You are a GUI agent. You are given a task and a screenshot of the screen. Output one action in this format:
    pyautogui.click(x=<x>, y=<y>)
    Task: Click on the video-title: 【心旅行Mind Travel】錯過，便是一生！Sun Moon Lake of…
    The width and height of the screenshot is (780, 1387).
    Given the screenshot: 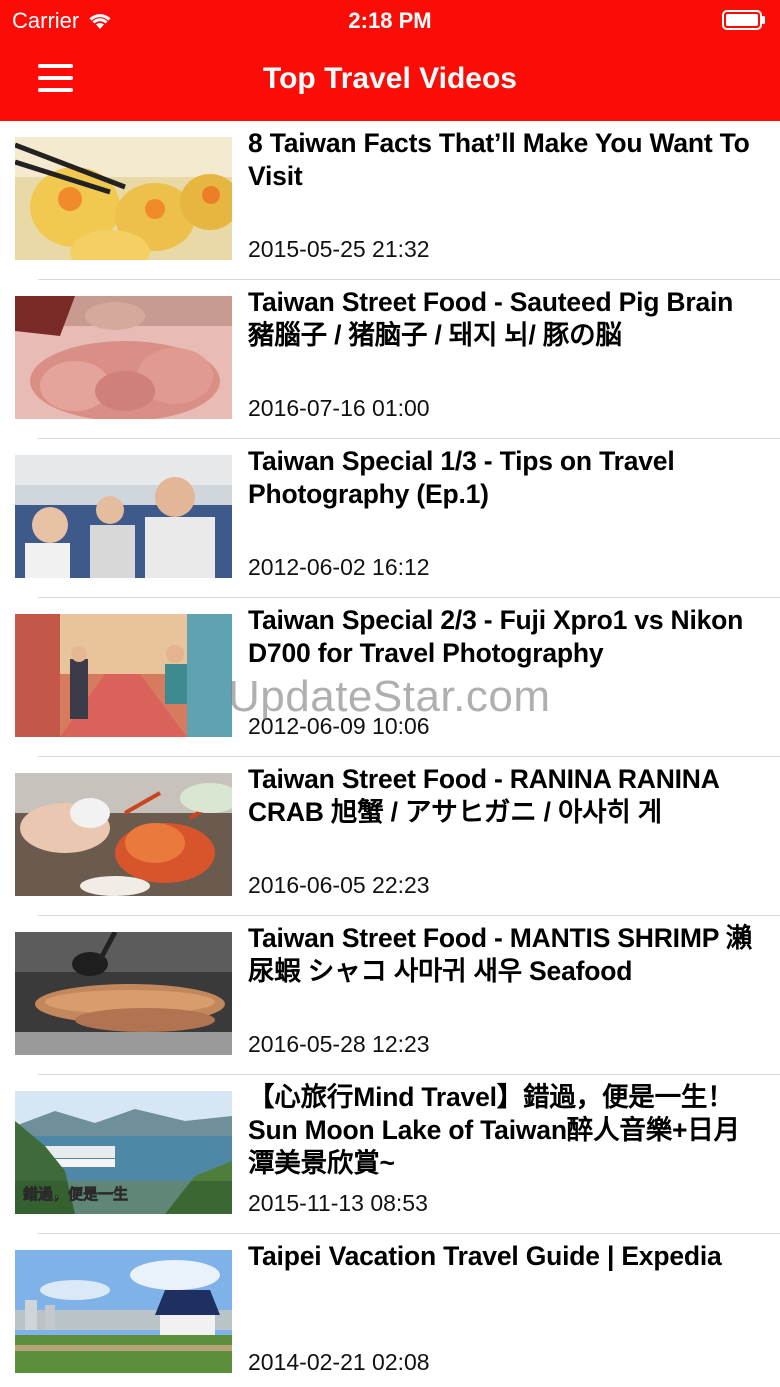 What is the action you would take?
    pyautogui.click(x=494, y=1130)
    